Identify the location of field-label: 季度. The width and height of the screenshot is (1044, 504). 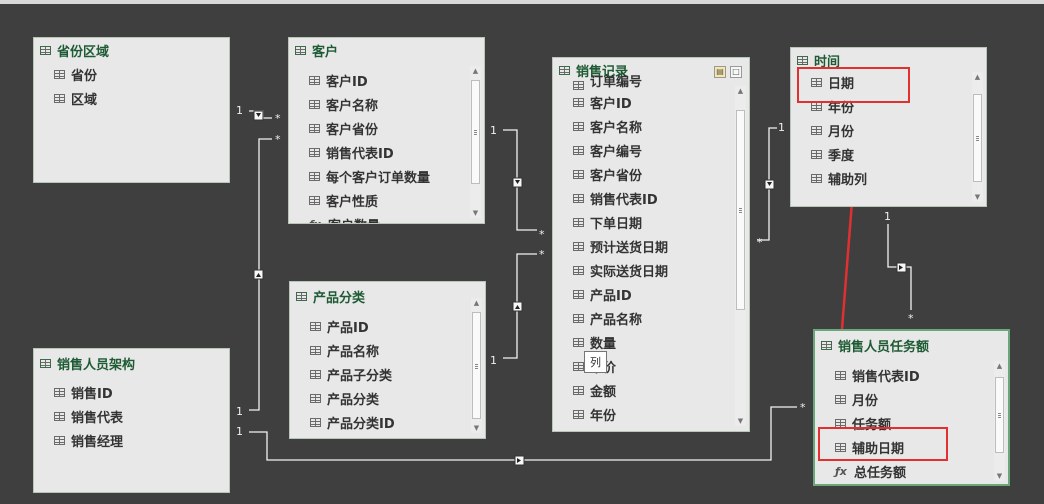
(841, 156).